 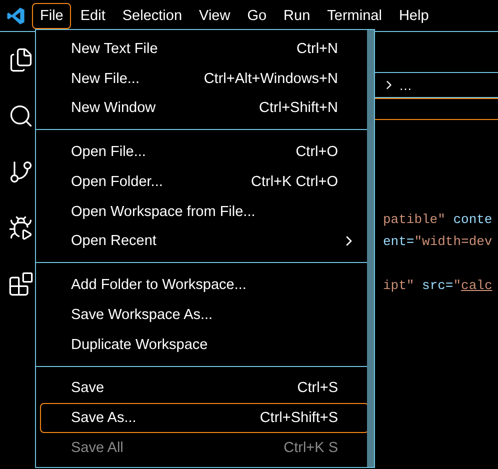 I want to click on menu-title: Go, so click(x=257, y=15).